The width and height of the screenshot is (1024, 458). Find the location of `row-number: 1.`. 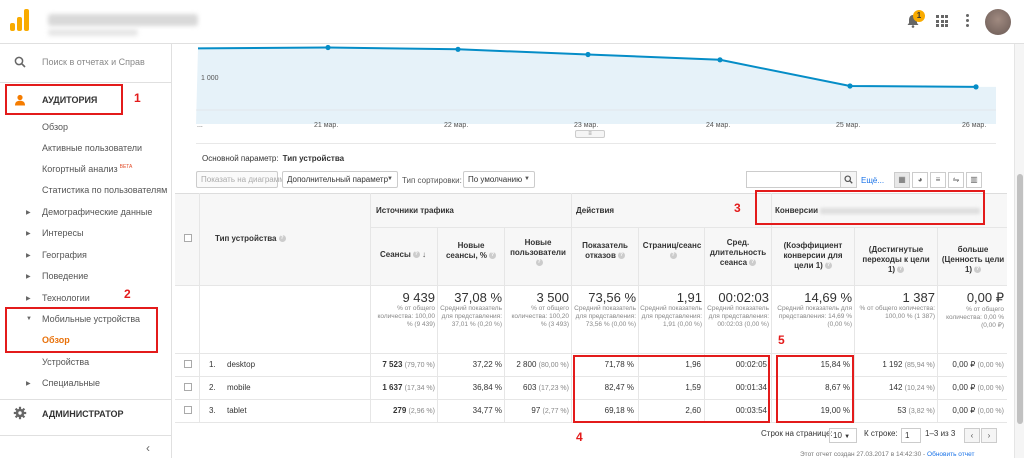

row-number: 1. is located at coordinates (212, 364).